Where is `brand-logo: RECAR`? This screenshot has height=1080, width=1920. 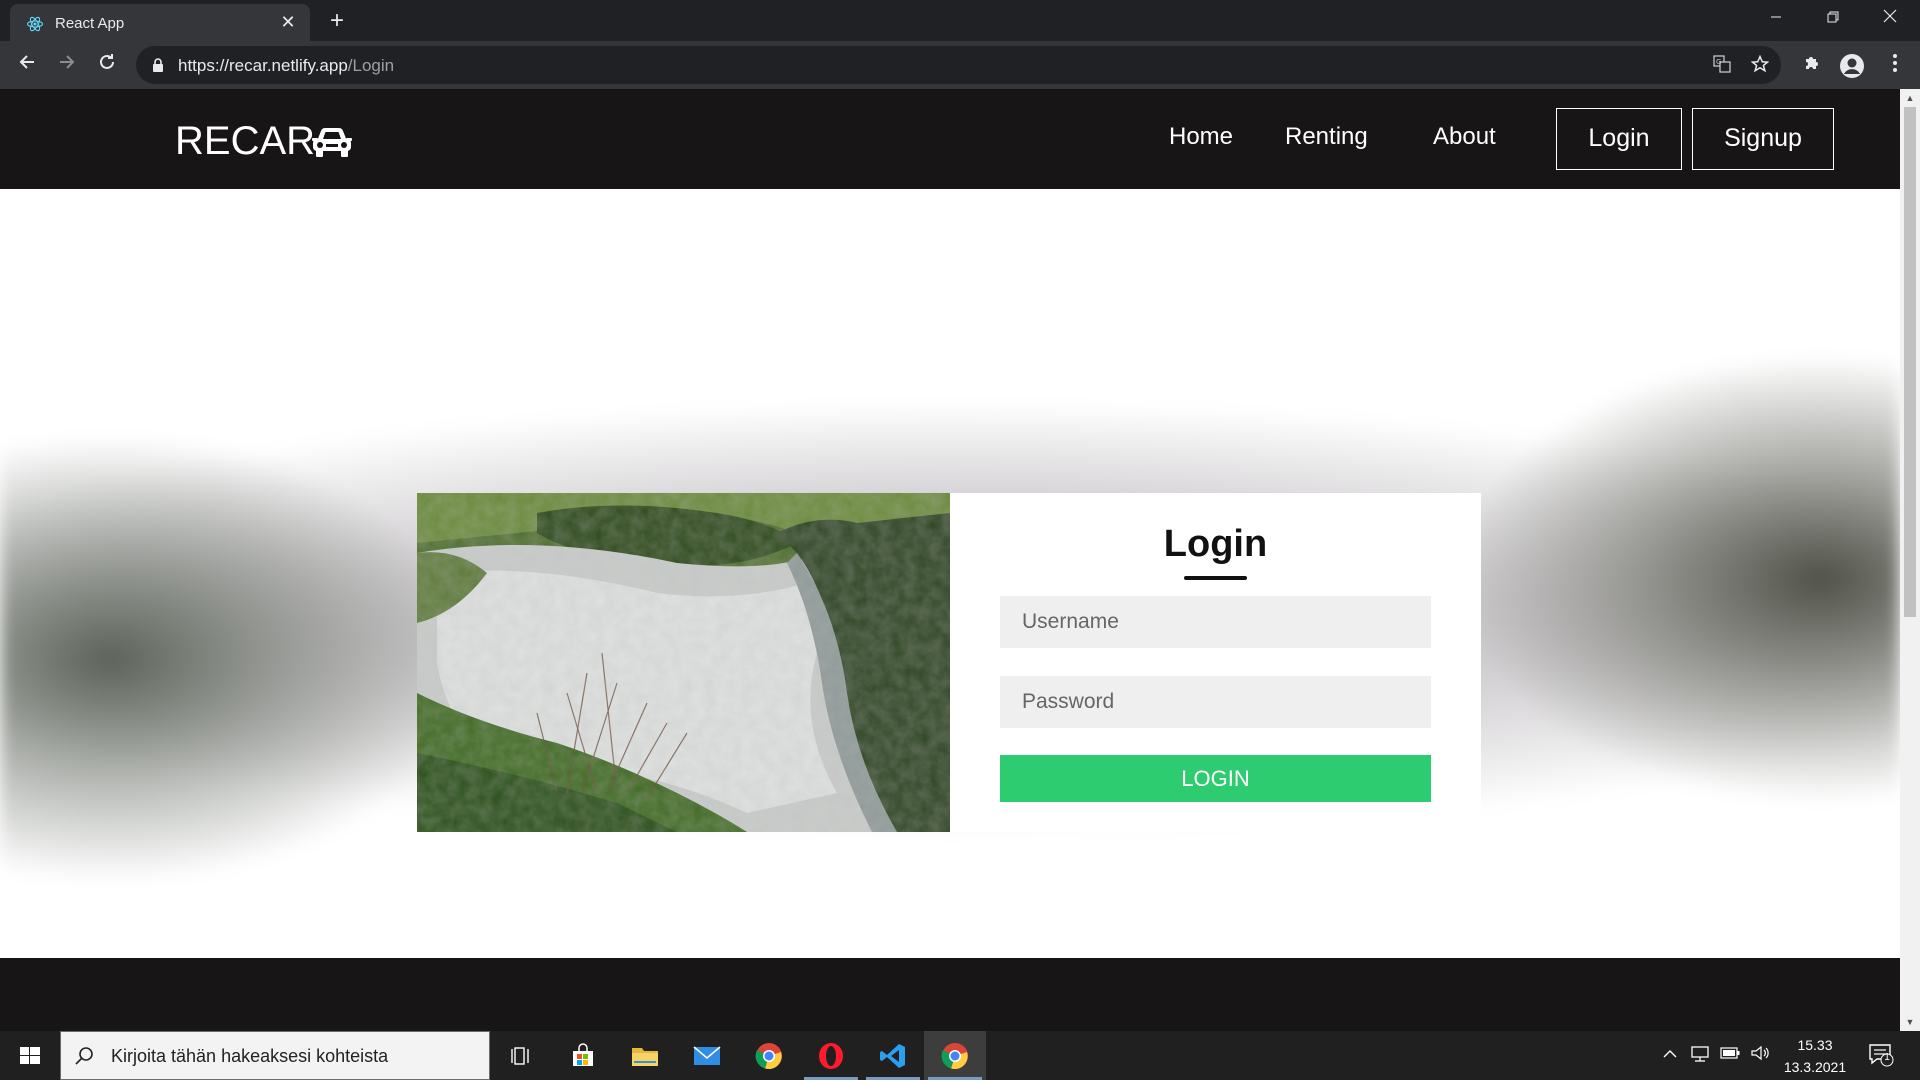 brand-logo: RECAR is located at coordinates (264, 141).